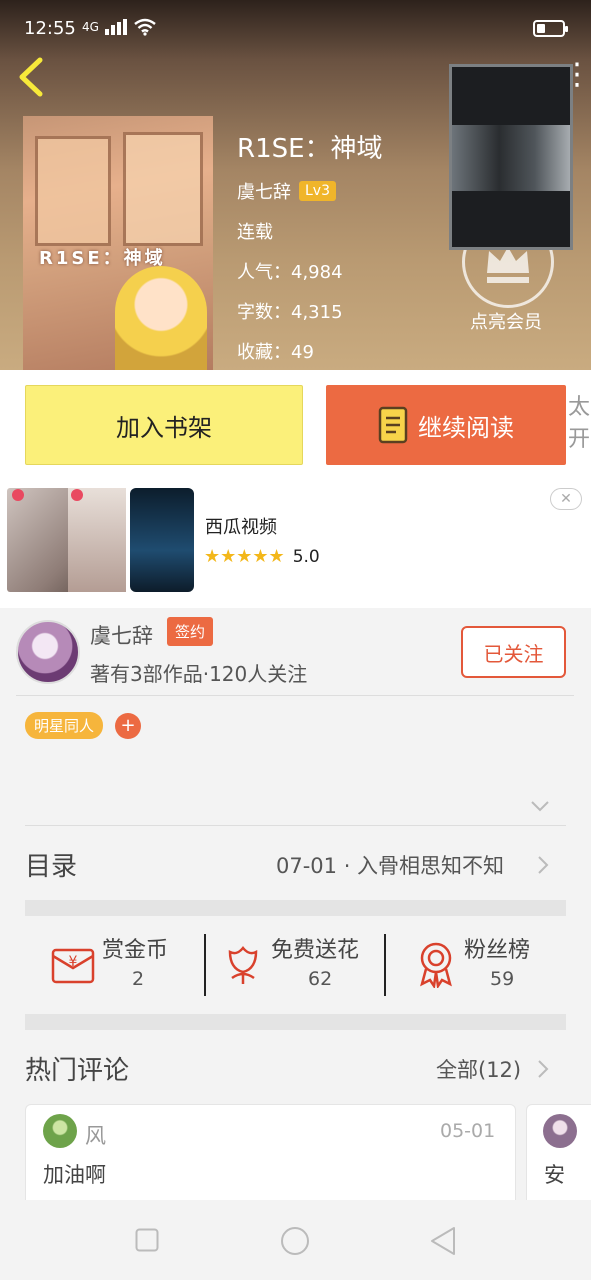 The width and height of the screenshot is (591, 1280). I want to click on reward-coins-stat: ¥ 赏金币 2, so click(120, 966).